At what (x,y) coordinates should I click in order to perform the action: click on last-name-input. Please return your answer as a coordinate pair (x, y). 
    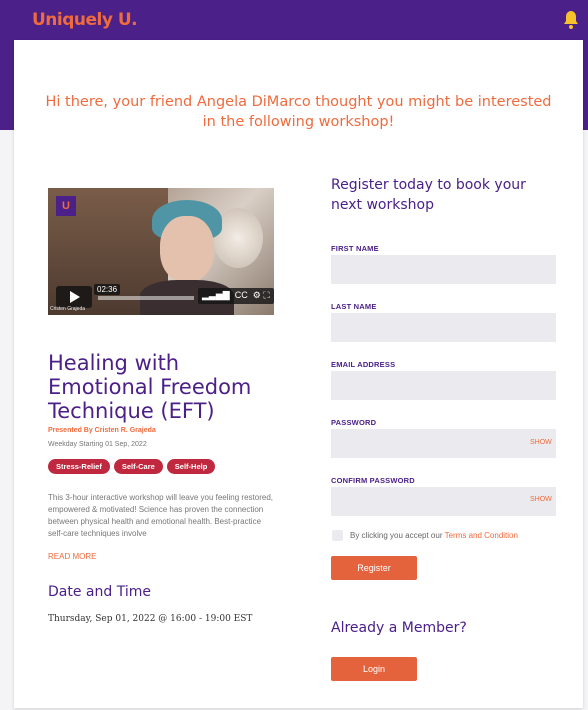
    Looking at the image, I should click on (443, 327).